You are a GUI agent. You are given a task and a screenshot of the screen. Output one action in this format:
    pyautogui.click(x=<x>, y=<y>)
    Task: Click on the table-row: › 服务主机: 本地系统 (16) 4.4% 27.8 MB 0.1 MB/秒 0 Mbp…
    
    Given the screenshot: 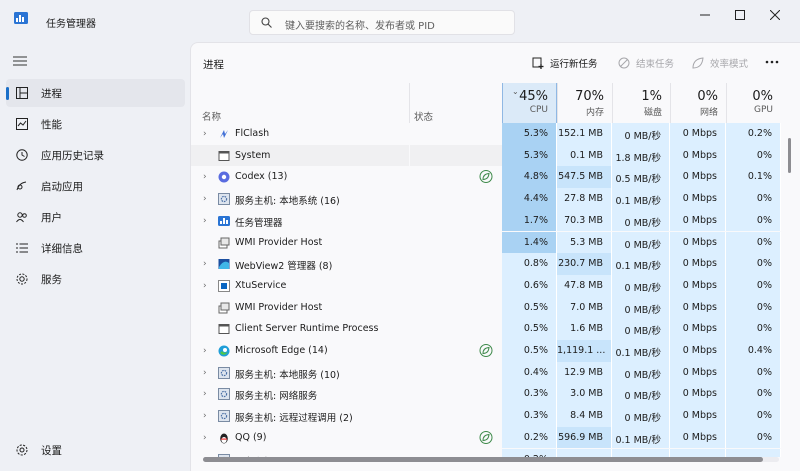 What is the action you would take?
    pyautogui.click(x=486, y=199)
    